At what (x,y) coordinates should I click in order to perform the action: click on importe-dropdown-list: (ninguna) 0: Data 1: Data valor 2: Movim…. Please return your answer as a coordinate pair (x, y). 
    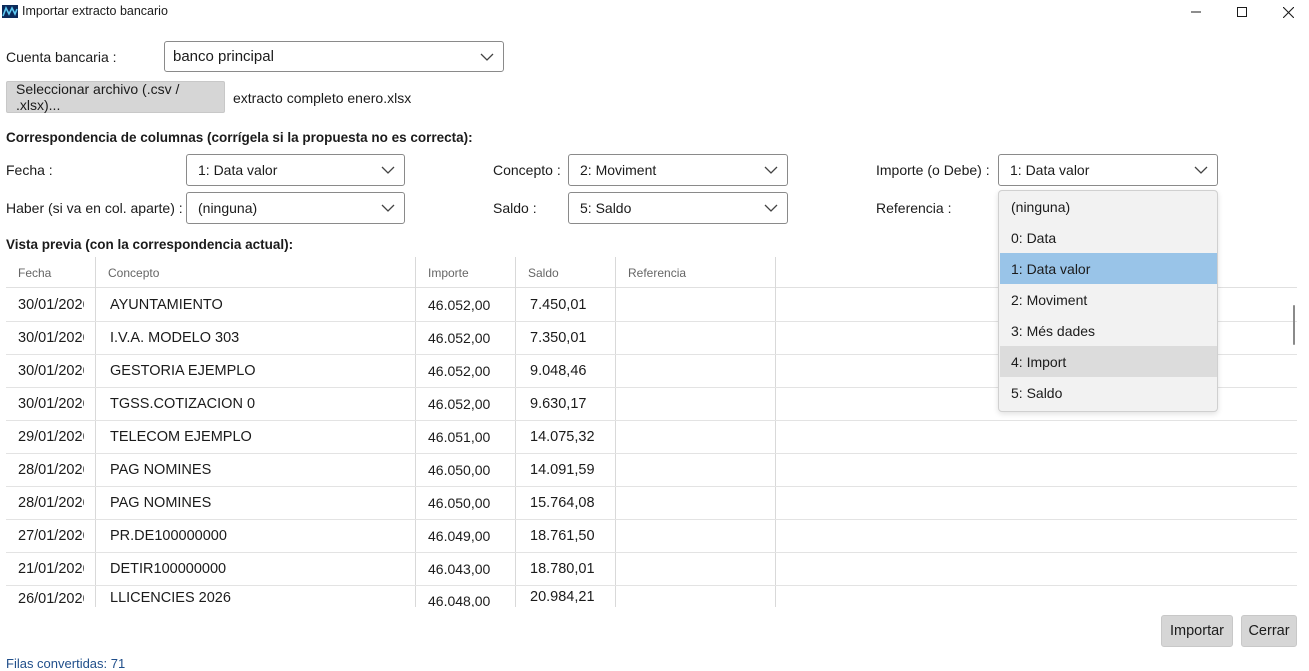
    Looking at the image, I should click on (1108, 301).